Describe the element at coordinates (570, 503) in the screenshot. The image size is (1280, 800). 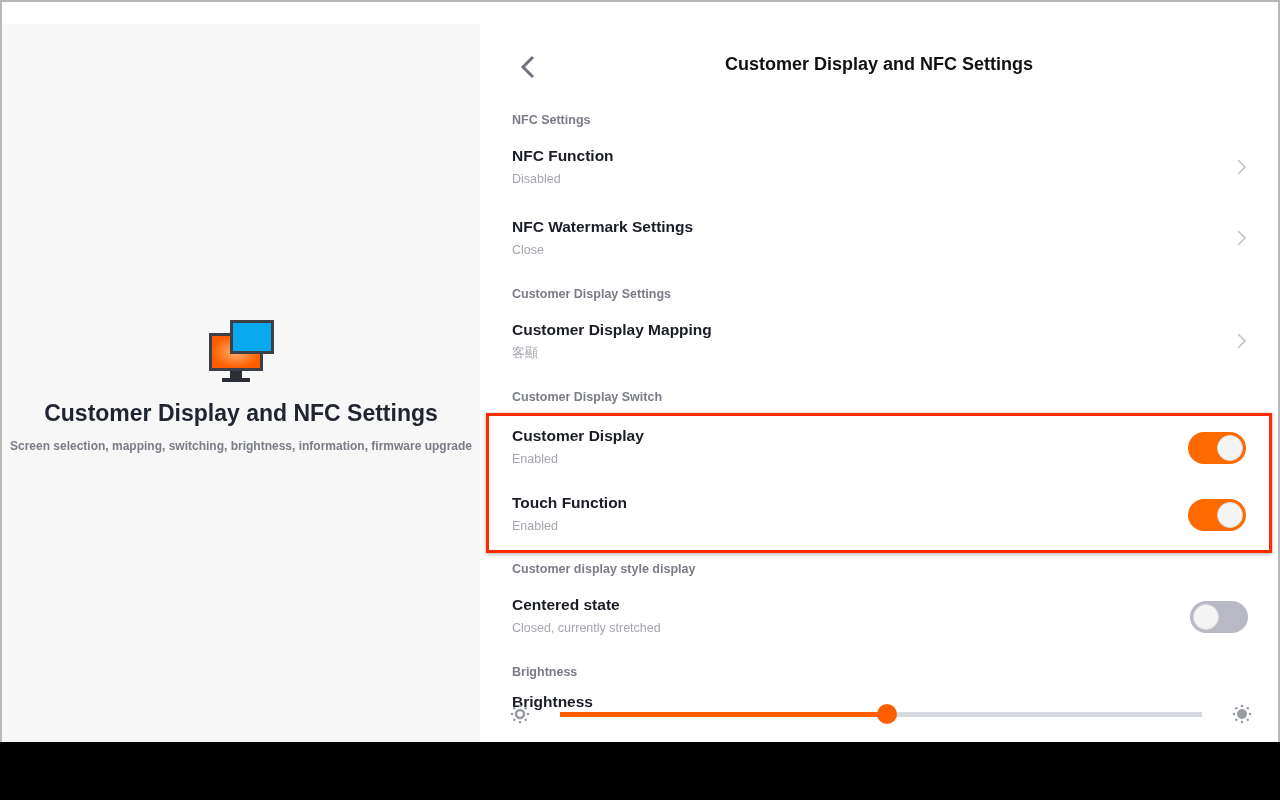
I see `setting-title: Touch Function` at that location.